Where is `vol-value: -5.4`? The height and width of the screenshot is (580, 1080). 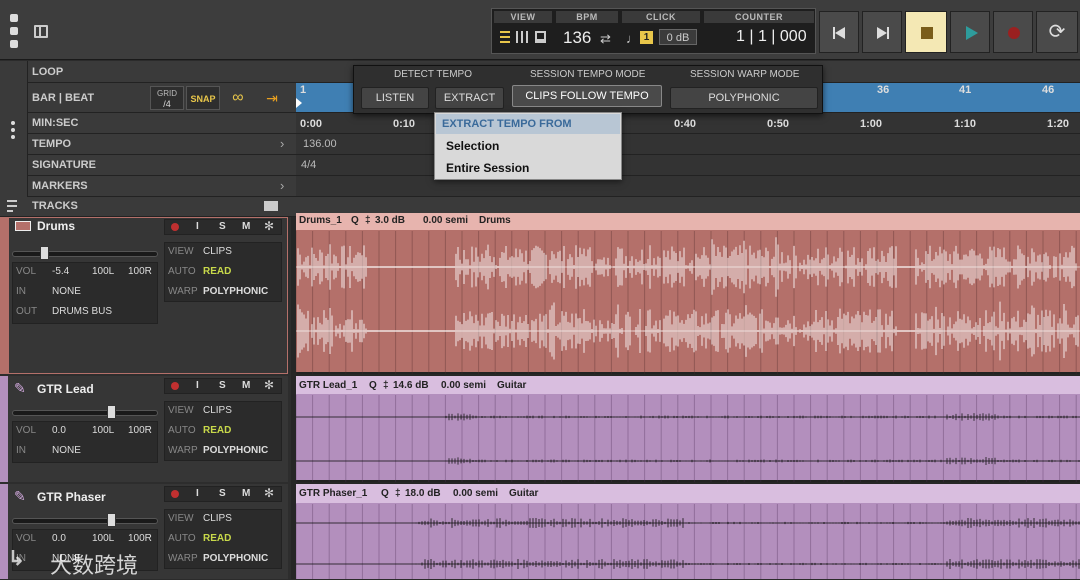 vol-value: -5.4 is located at coordinates (60, 271).